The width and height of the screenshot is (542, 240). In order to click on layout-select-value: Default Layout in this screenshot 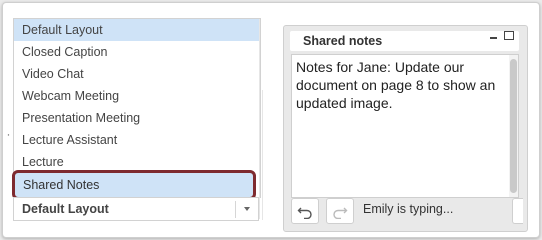, I will do `click(65, 209)`.